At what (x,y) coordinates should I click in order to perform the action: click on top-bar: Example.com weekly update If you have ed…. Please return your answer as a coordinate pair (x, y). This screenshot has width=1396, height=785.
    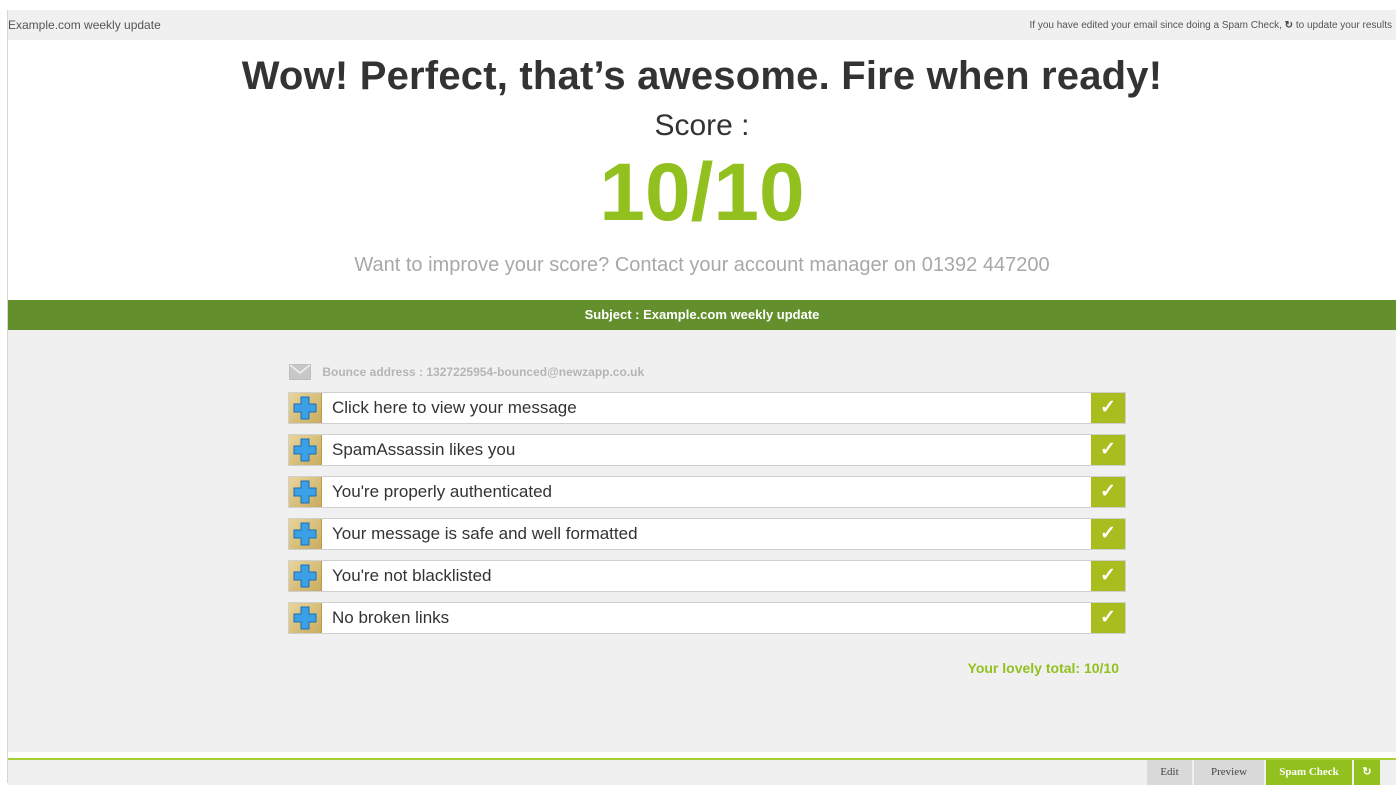
    Looking at the image, I should click on (702, 25).